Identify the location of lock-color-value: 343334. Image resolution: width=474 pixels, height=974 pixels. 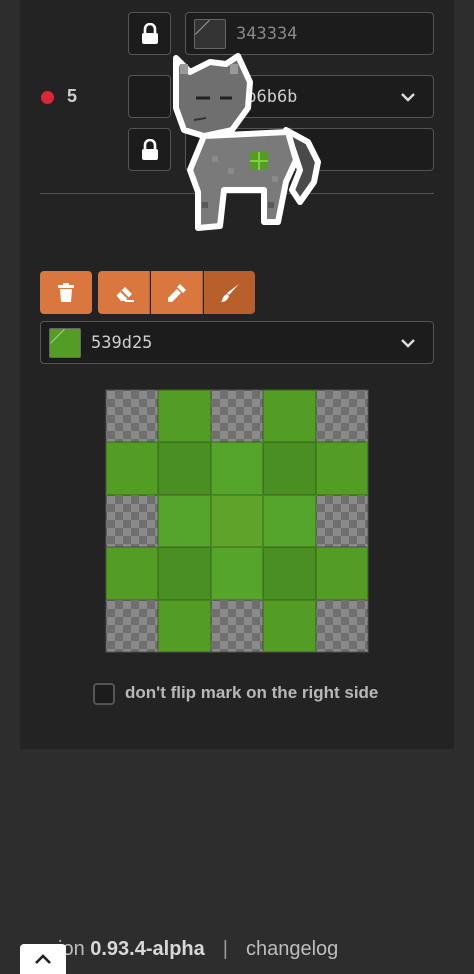
(267, 33).